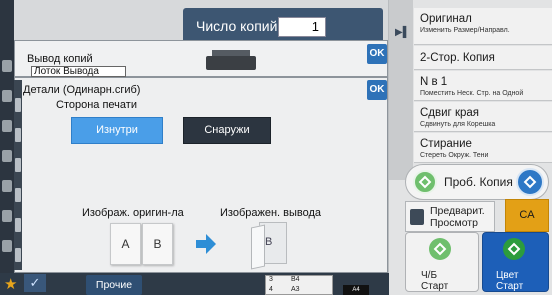 The image size is (552, 295). I want to click on preview-label: Предварит. Просмотр, so click(457, 217).